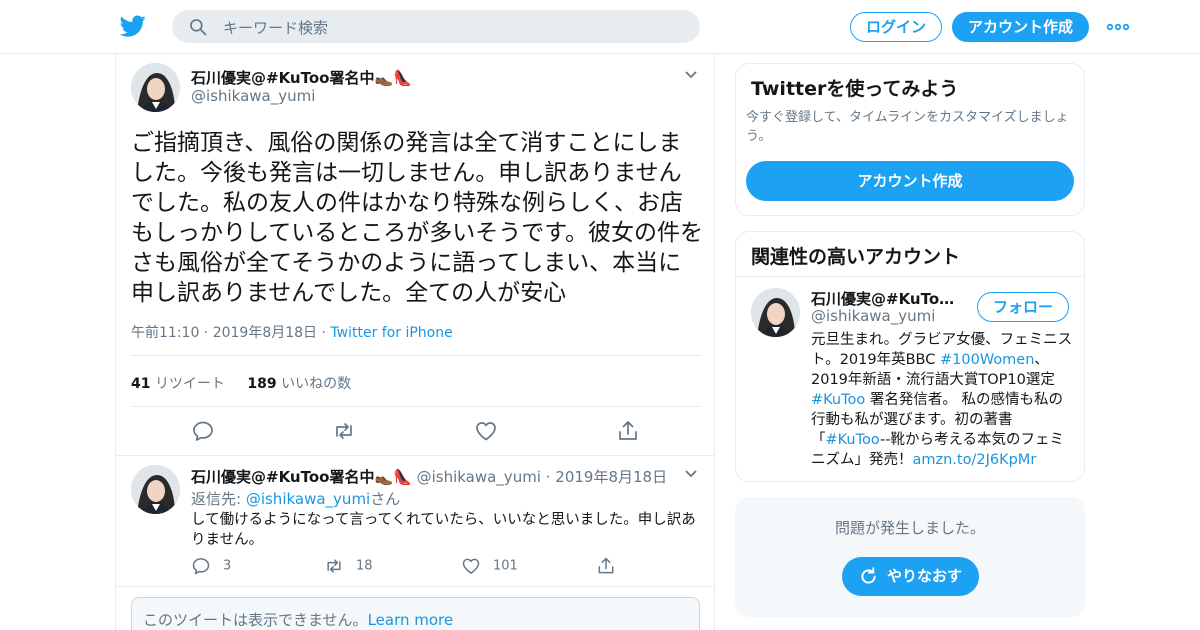 The width and height of the screenshot is (1200, 630). Describe the element at coordinates (241, 383) in the screenshot. I see `tweet-stats: 41 リツイート 189 いいねの数` at that location.